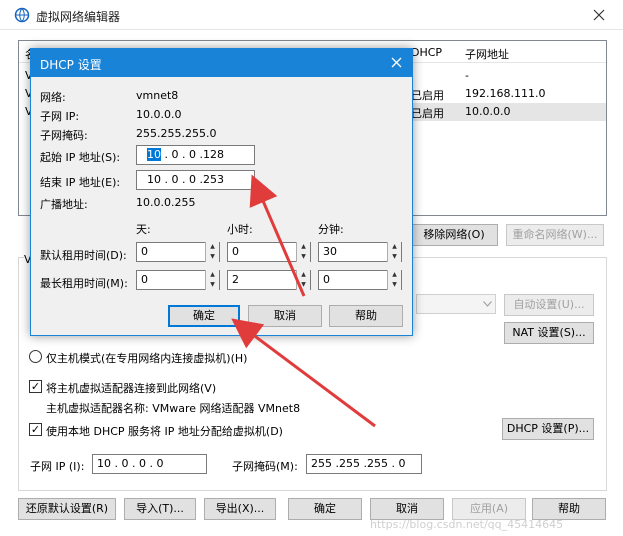 This screenshot has height=536, width=623. I want to click on arrow-to-ok-button, so click(303, 373).